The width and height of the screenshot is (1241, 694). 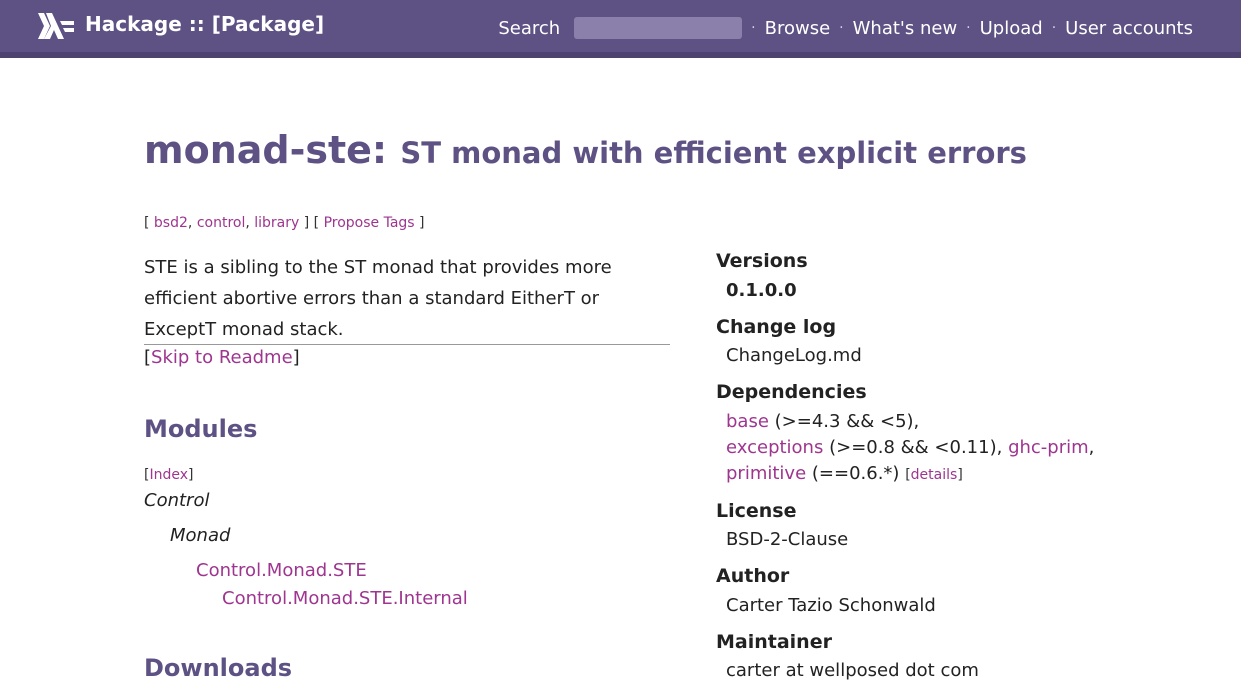 I want to click on tag-link-library: library, so click(x=276, y=223).